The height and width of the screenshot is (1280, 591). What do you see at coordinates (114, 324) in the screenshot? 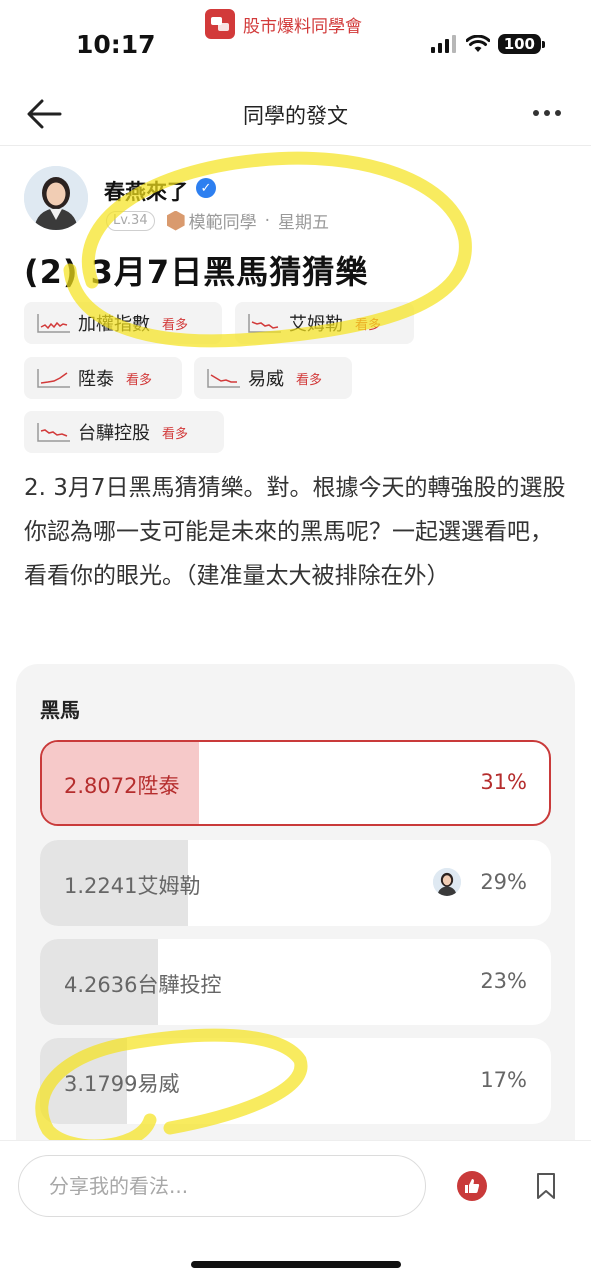
I see `stock-chip-name: 加權指數` at bounding box center [114, 324].